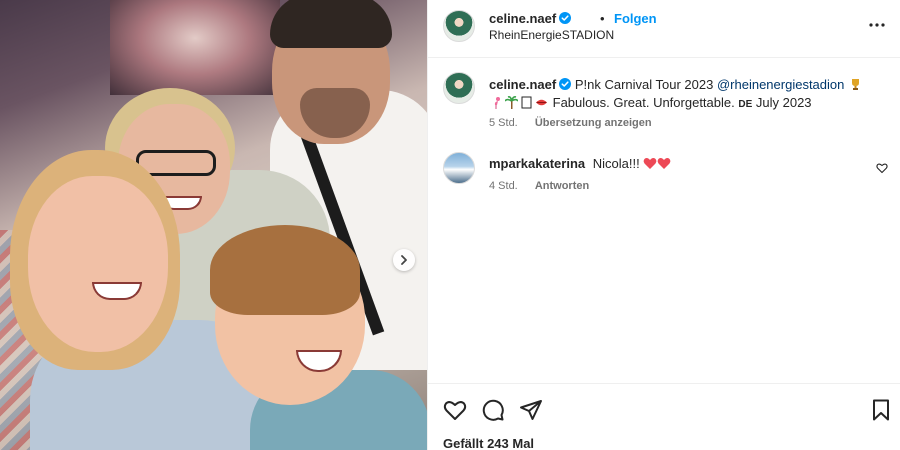  What do you see at coordinates (616, 163) in the screenshot?
I see `comment-body: Nicola!!!` at bounding box center [616, 163].